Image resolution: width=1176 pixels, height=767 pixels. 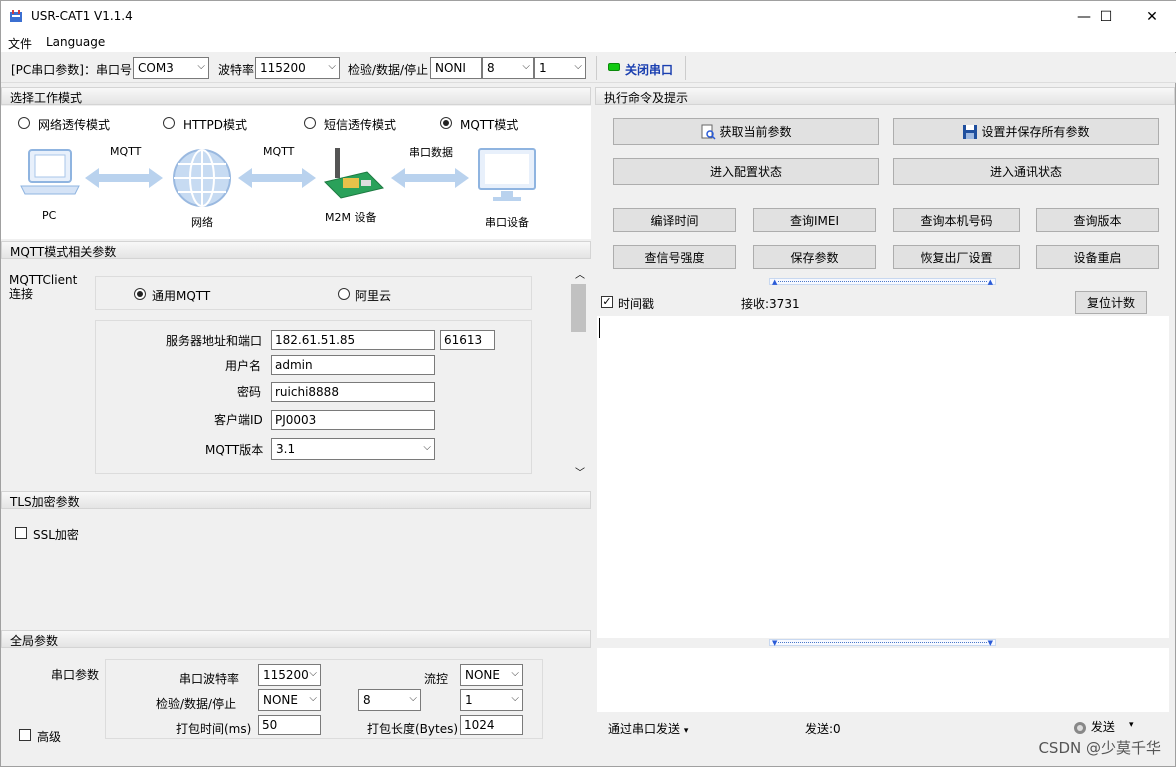 I want to click on parity-select: NONI, so click(x=456, y=68).